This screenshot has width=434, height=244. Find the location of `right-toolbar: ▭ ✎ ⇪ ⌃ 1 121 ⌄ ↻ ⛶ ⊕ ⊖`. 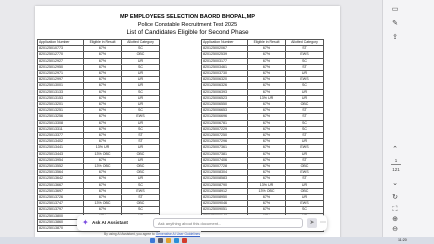

right-toolbar: ▭ ✎ ⇪ ⌃ 1 121 ⌄ ↻ ⛶ ⊕ ⊖ is located at coordinates (408, 118).